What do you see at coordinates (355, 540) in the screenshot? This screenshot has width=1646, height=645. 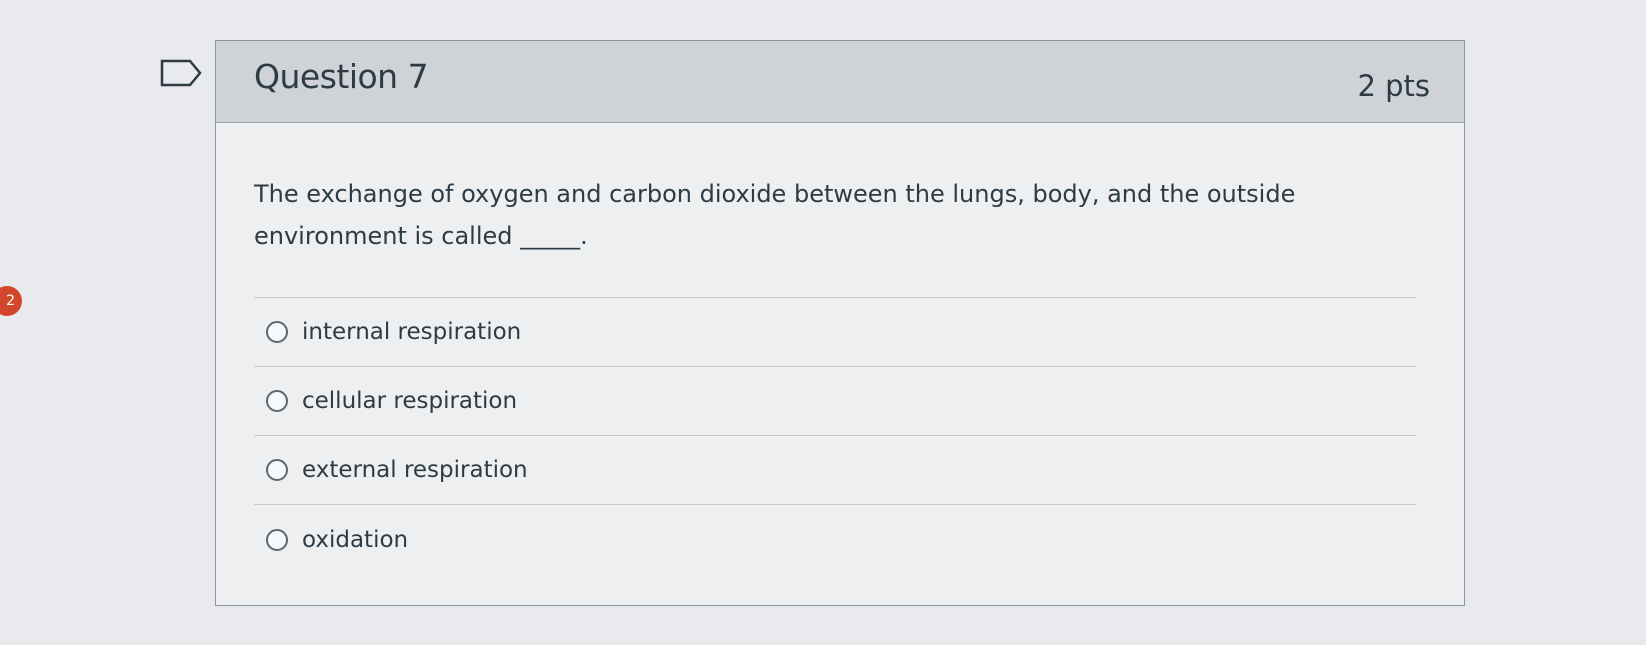 I see `answer-label: oxidation` at bounding box center [355, 540].